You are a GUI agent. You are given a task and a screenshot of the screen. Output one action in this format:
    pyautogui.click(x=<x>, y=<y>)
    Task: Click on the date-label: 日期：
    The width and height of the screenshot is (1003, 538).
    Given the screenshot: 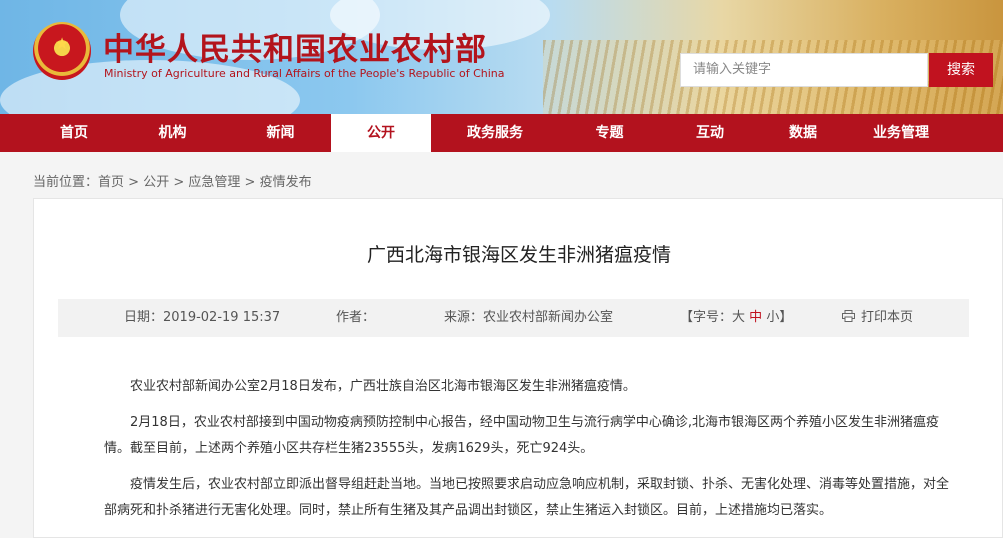 What is the action you would take?
    pyautogui.click(x=144, y=317)
    